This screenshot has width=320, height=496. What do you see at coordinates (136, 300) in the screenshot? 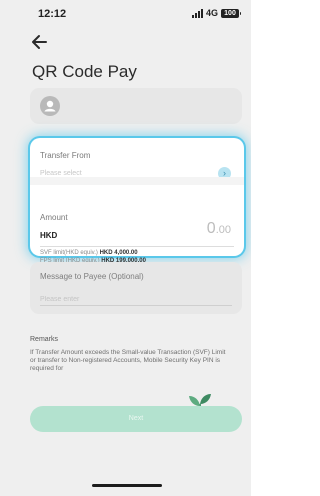
I see `message-input` at bounding box center [136, 300].